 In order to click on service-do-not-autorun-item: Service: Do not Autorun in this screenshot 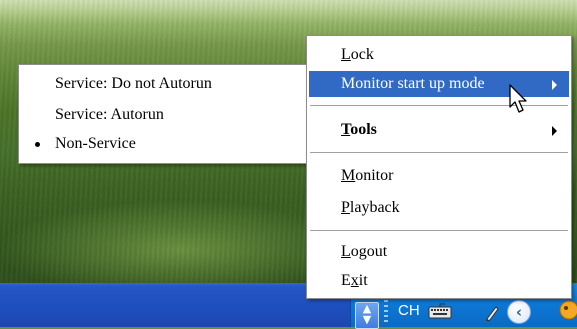, I will do `click(162, 84)`.